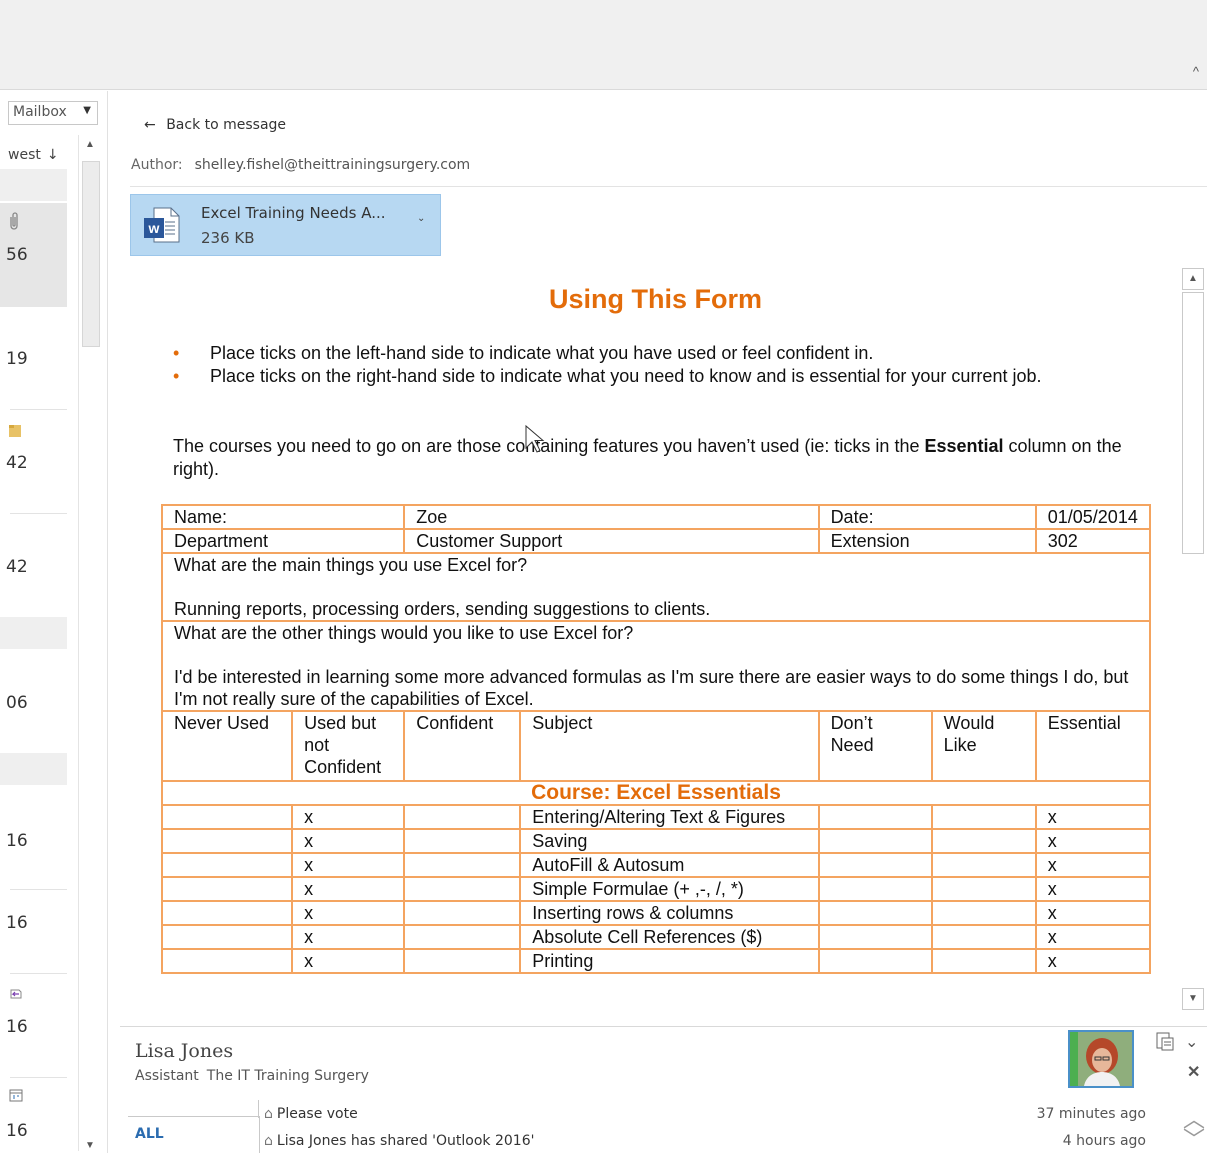  What do you see at coordinates (399, 1141) in the screenshot?
I see `feed-item: ⌂ Lisa Jones has shared 'Outlook 2016'` at bounding box center [399, 1141].